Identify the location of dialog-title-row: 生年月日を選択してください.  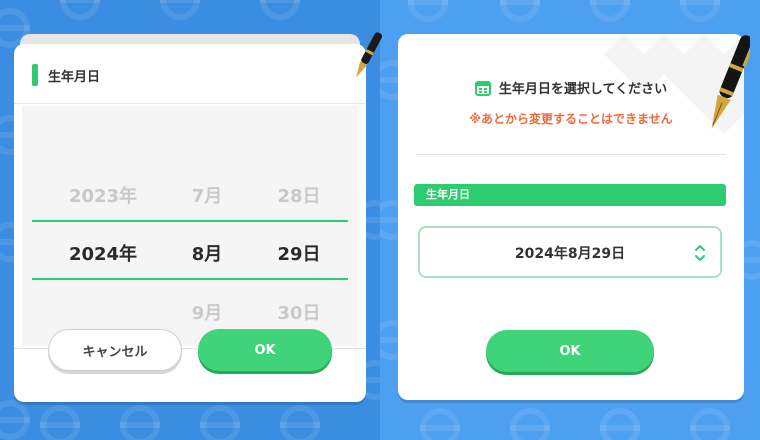
(571, 87).